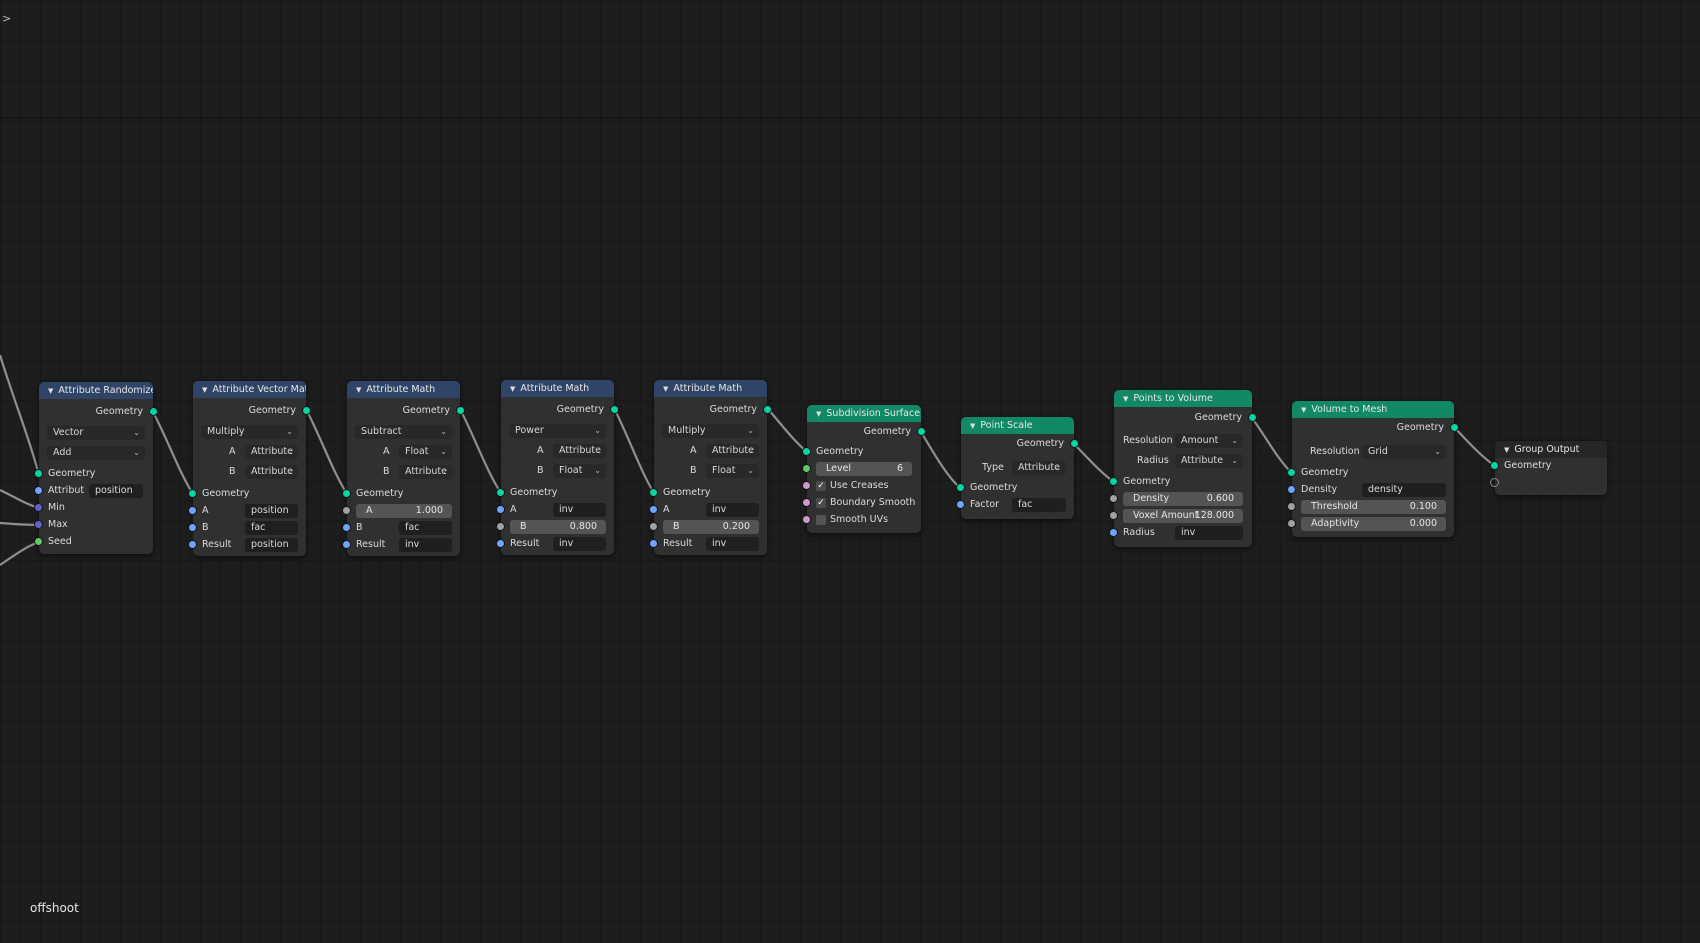 Image resolution: width=1700 pixels, height=943 pixels. Describe the element at coordinates (1494, 482) in the screenshot. I see `empty-input-socket` at that location.